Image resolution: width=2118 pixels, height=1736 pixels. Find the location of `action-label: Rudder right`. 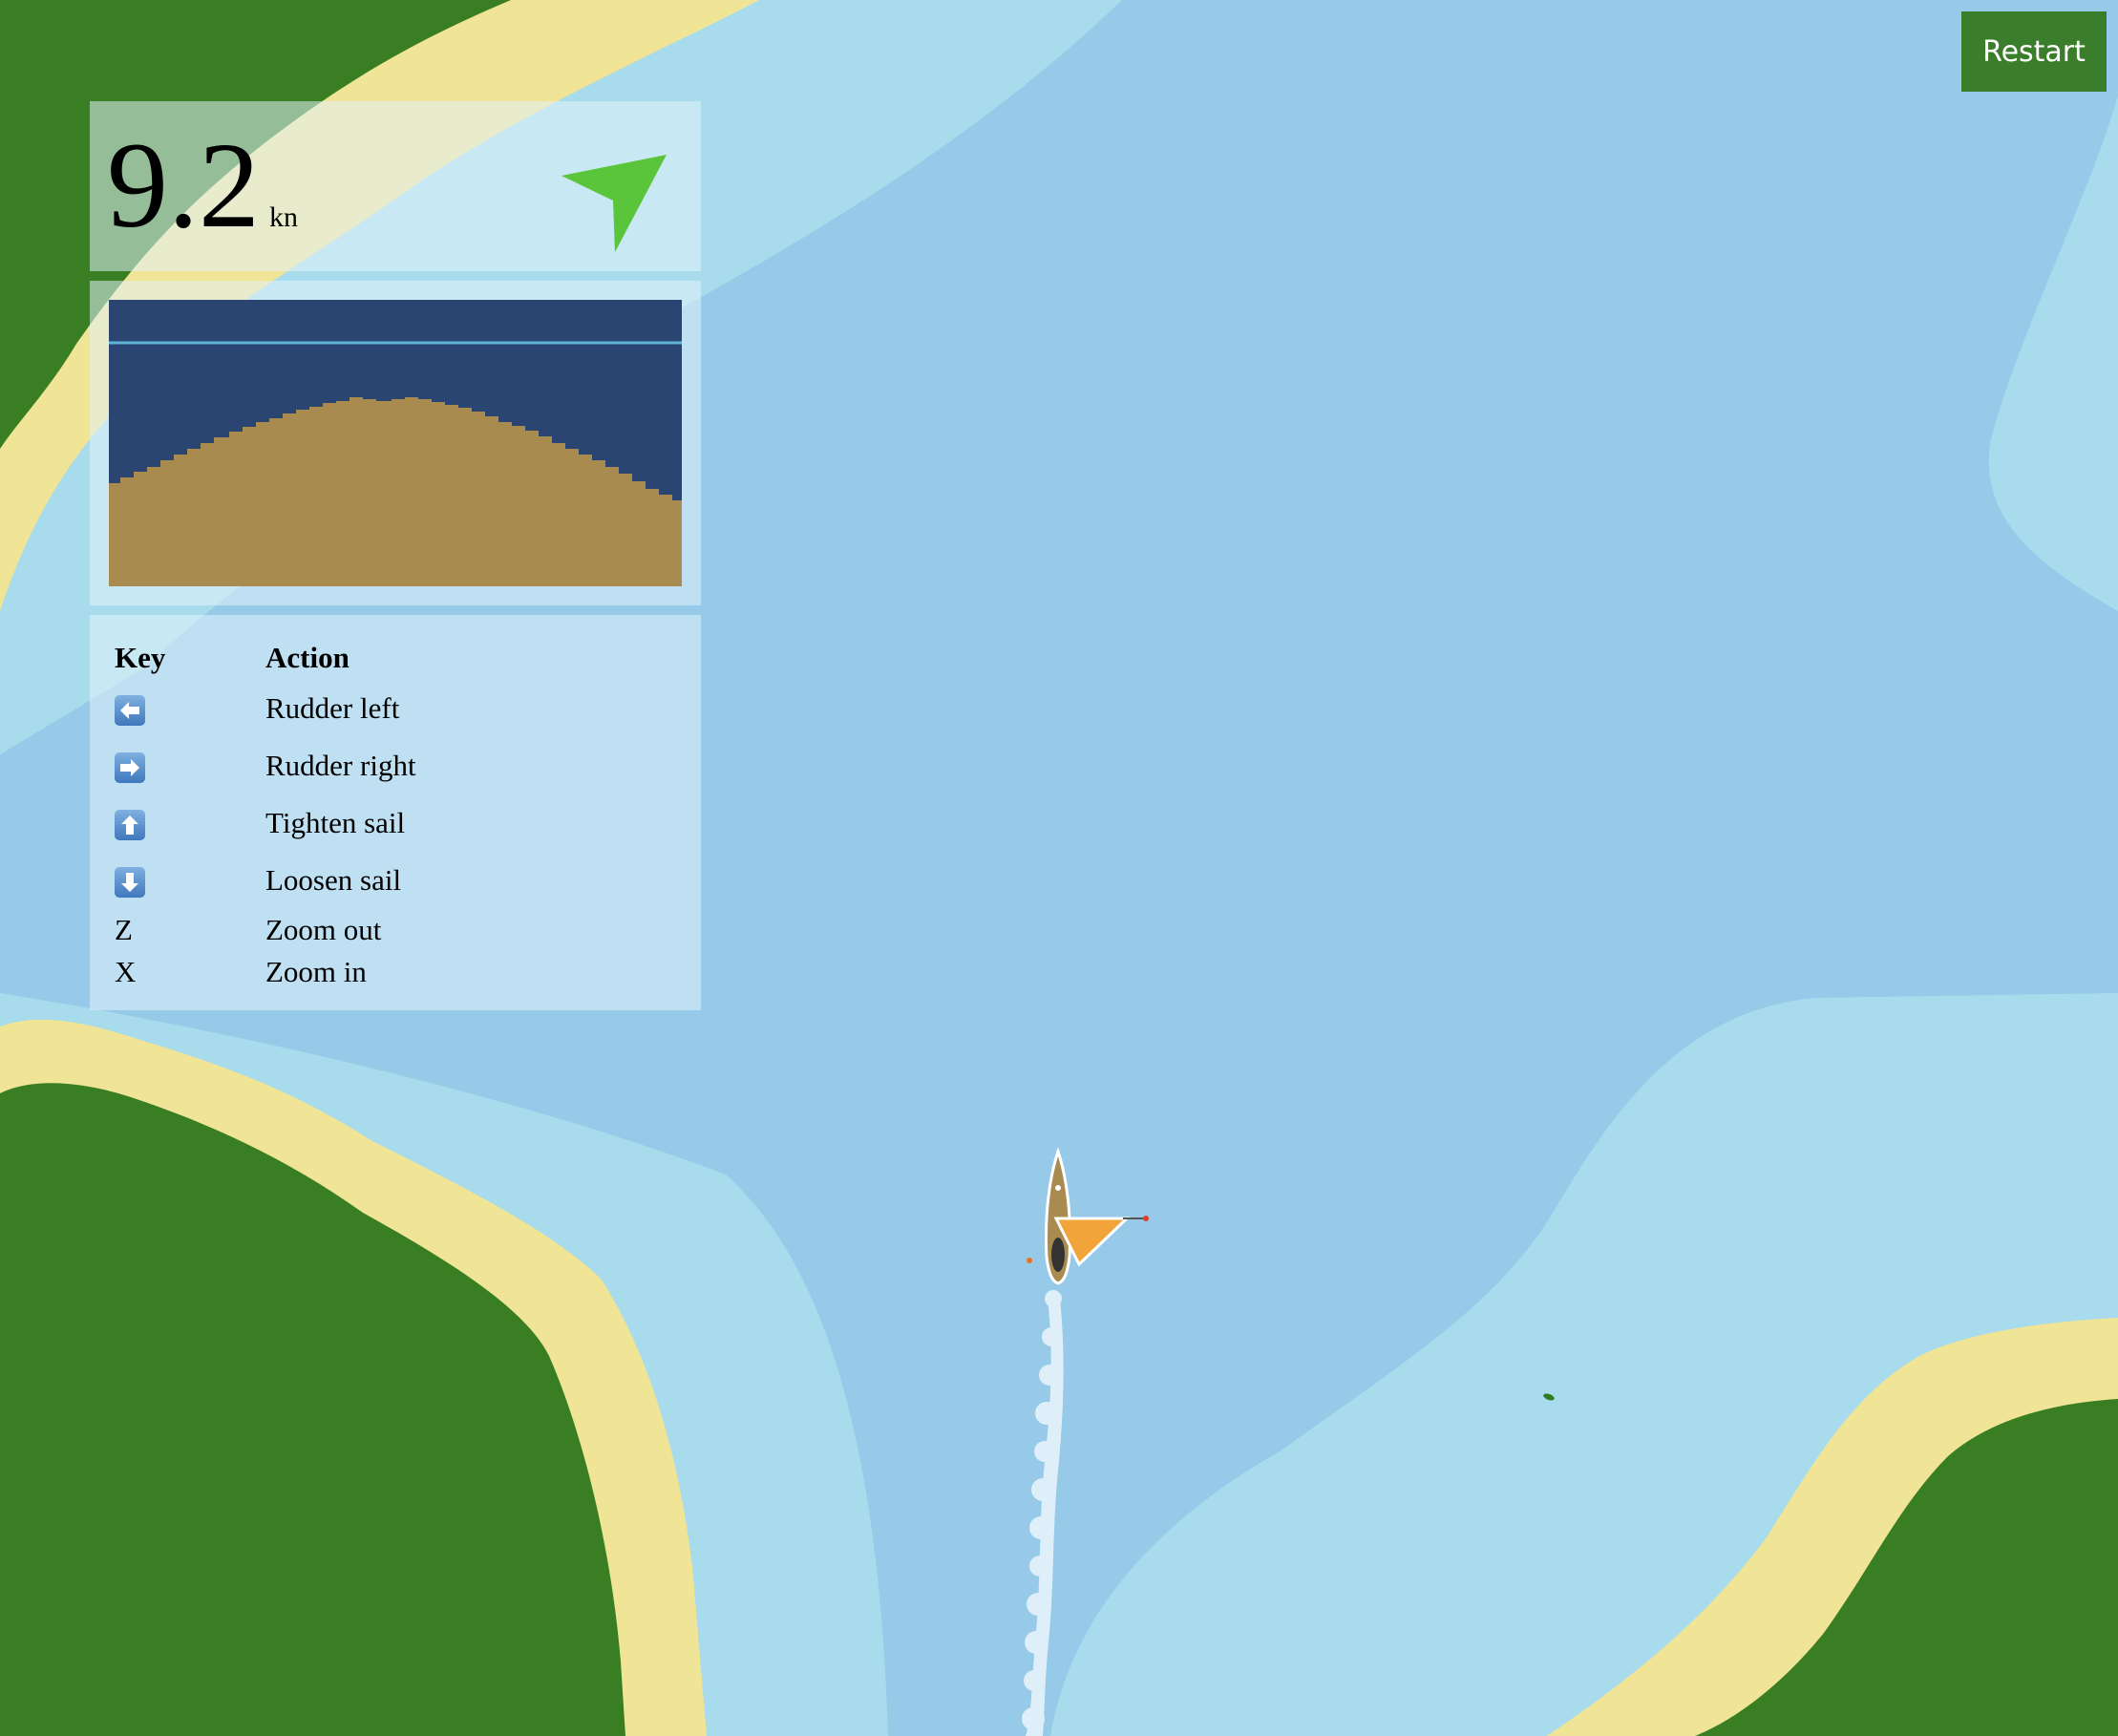

action-label: Rudder right is located at coordinates (340, 765).